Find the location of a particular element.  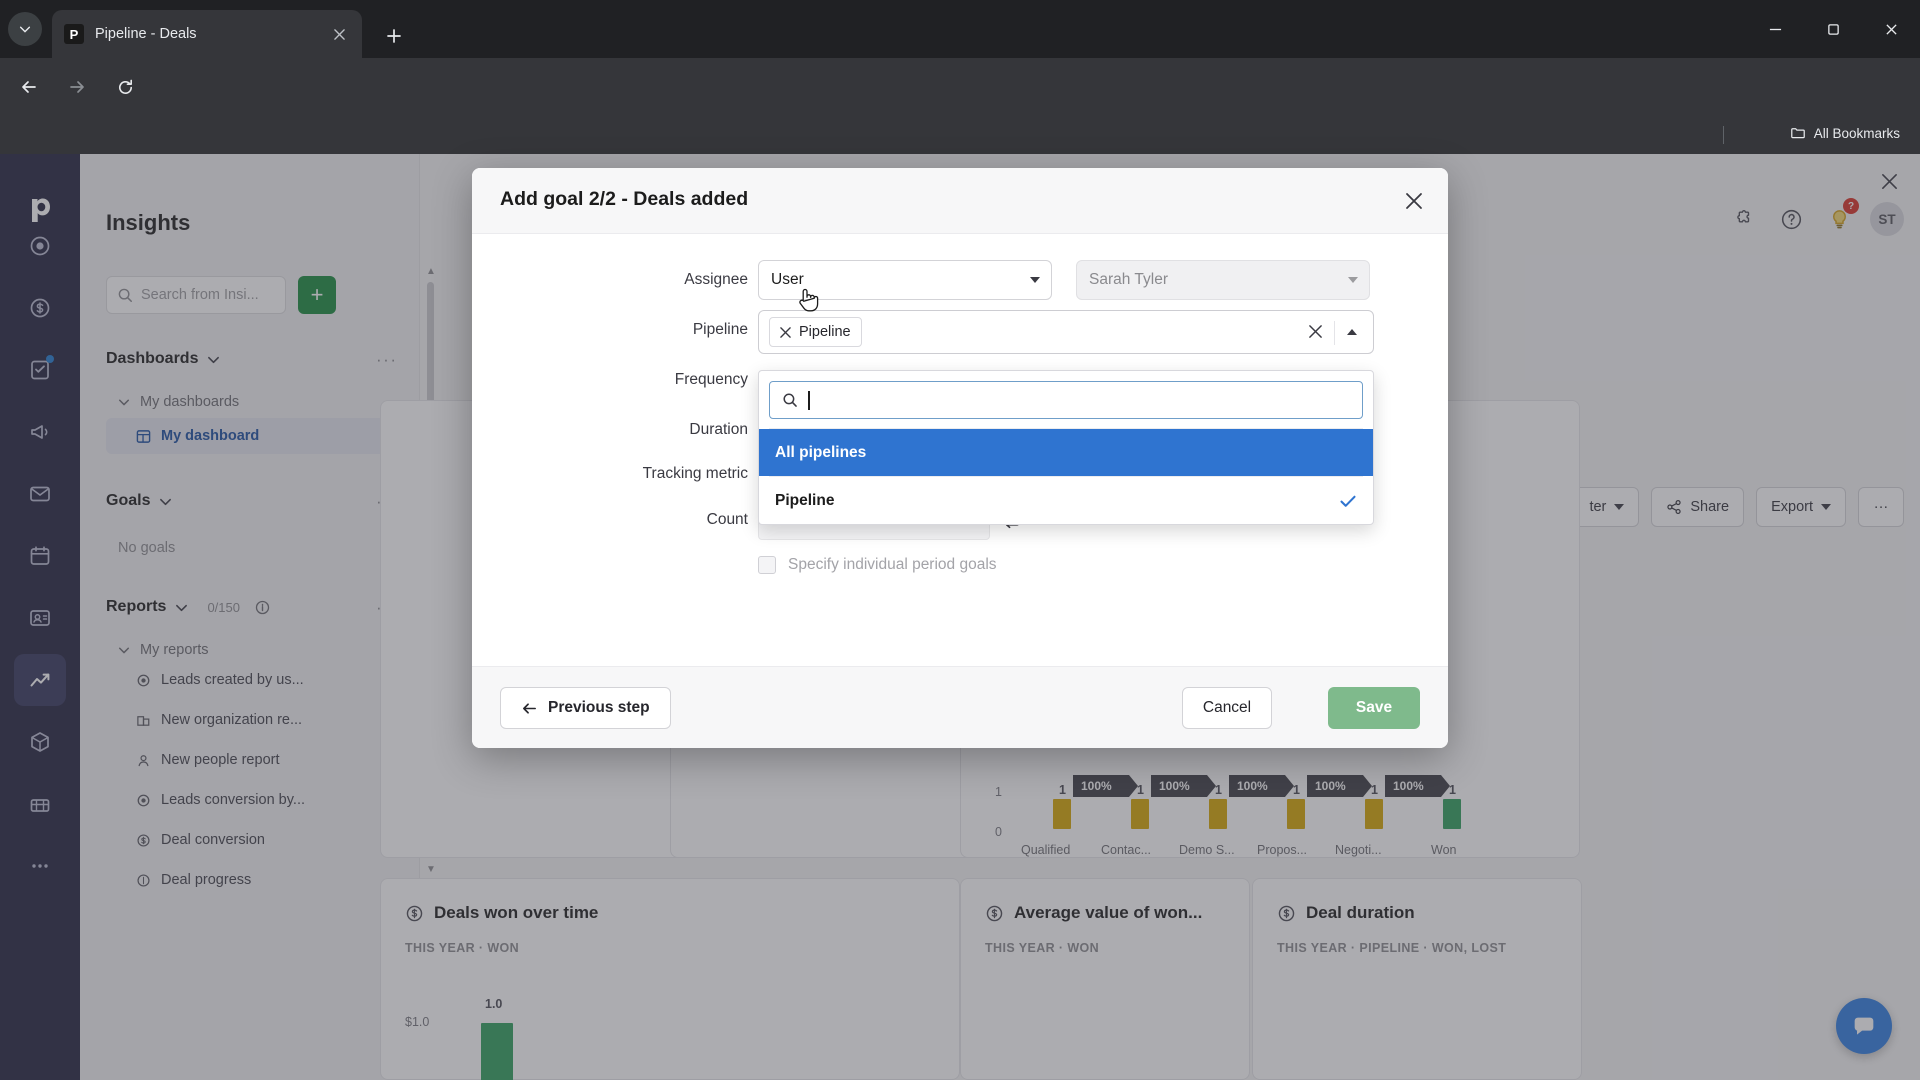

modal-footer: Previous step Cancel Save is located at coordinates (960, 707).